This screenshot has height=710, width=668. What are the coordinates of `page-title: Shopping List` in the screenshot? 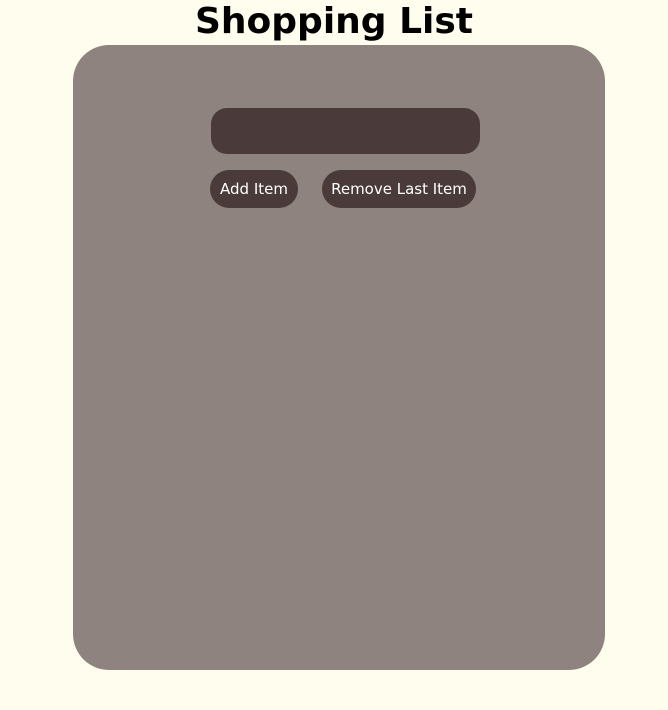 It's located at (333, 21).